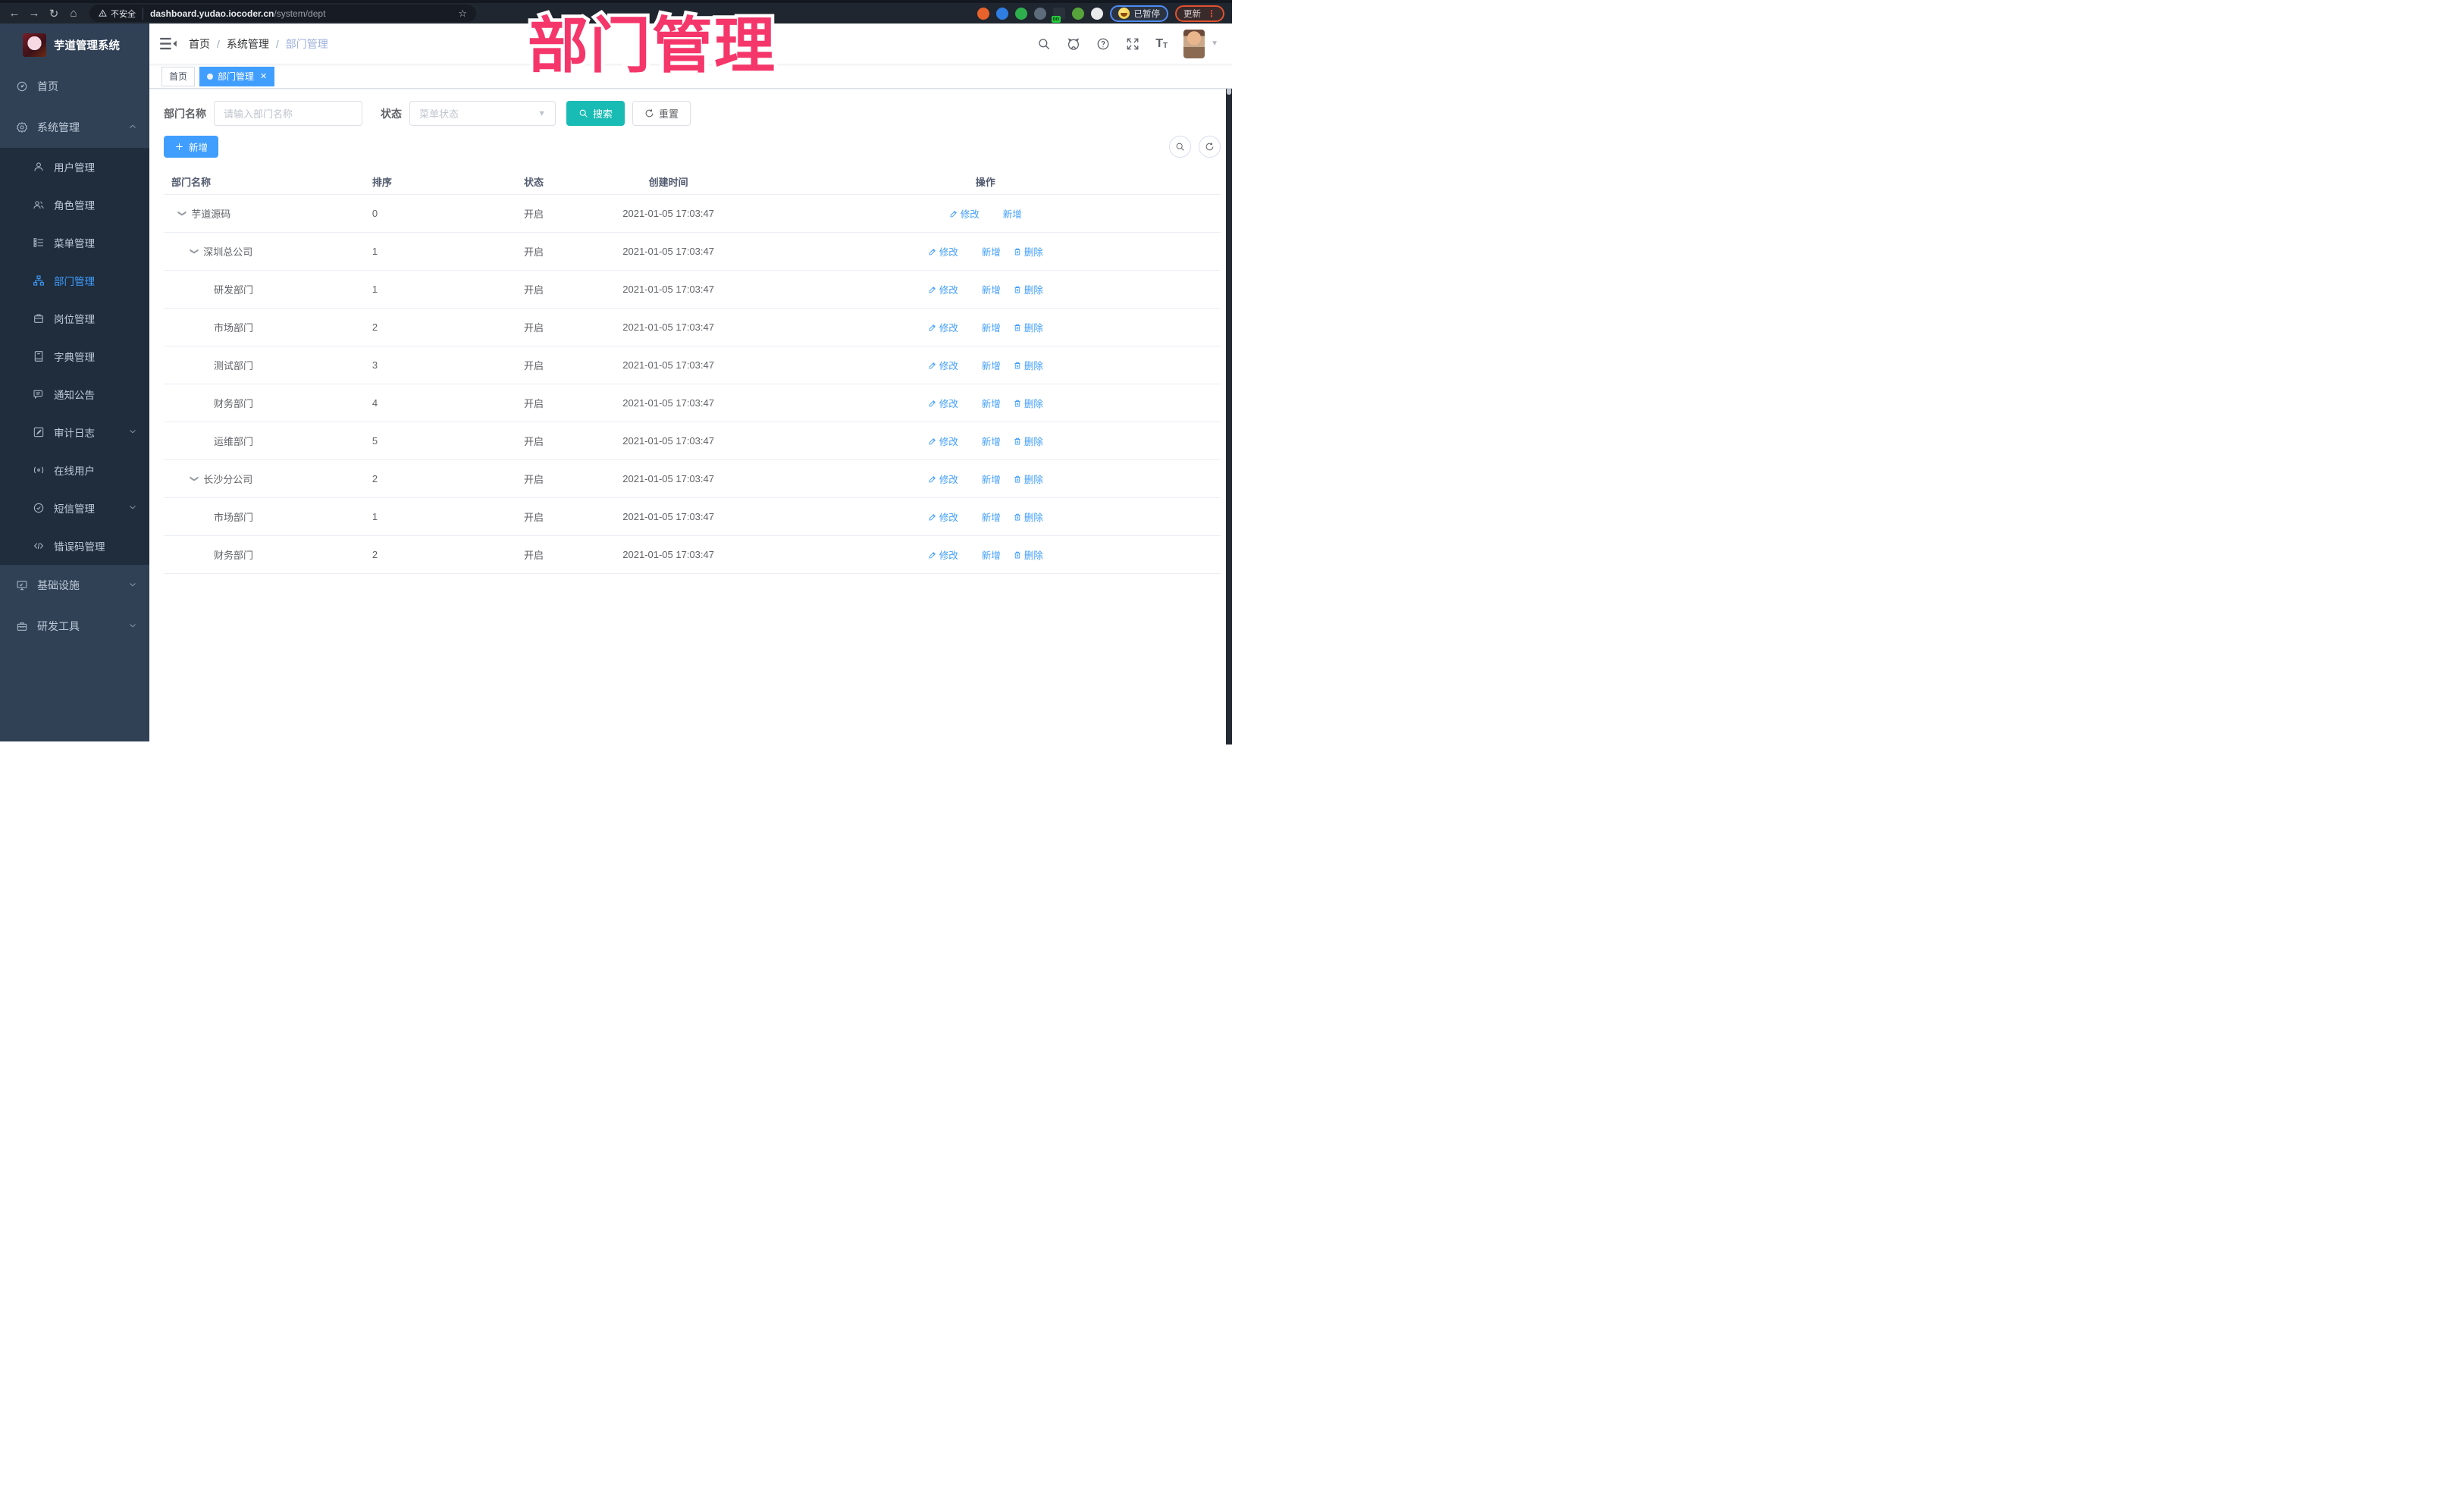 This screenshot has width=2464, height=1489. What do you see at coordinates (1199, 14) in the screenshot?
I see `browser-update-button: 更新 ⋮` at bounding box center [1199, 14].